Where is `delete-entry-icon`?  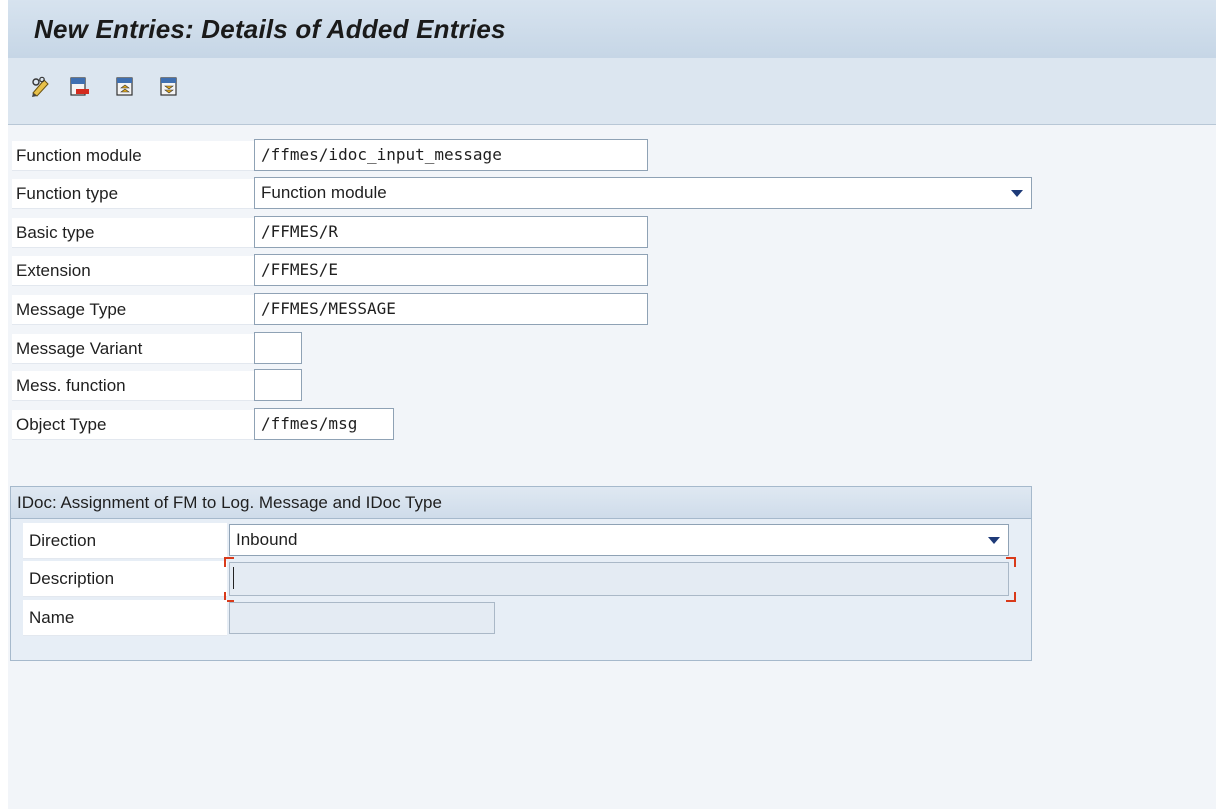 delete-entry-icon is located at coordinates (79, 87).